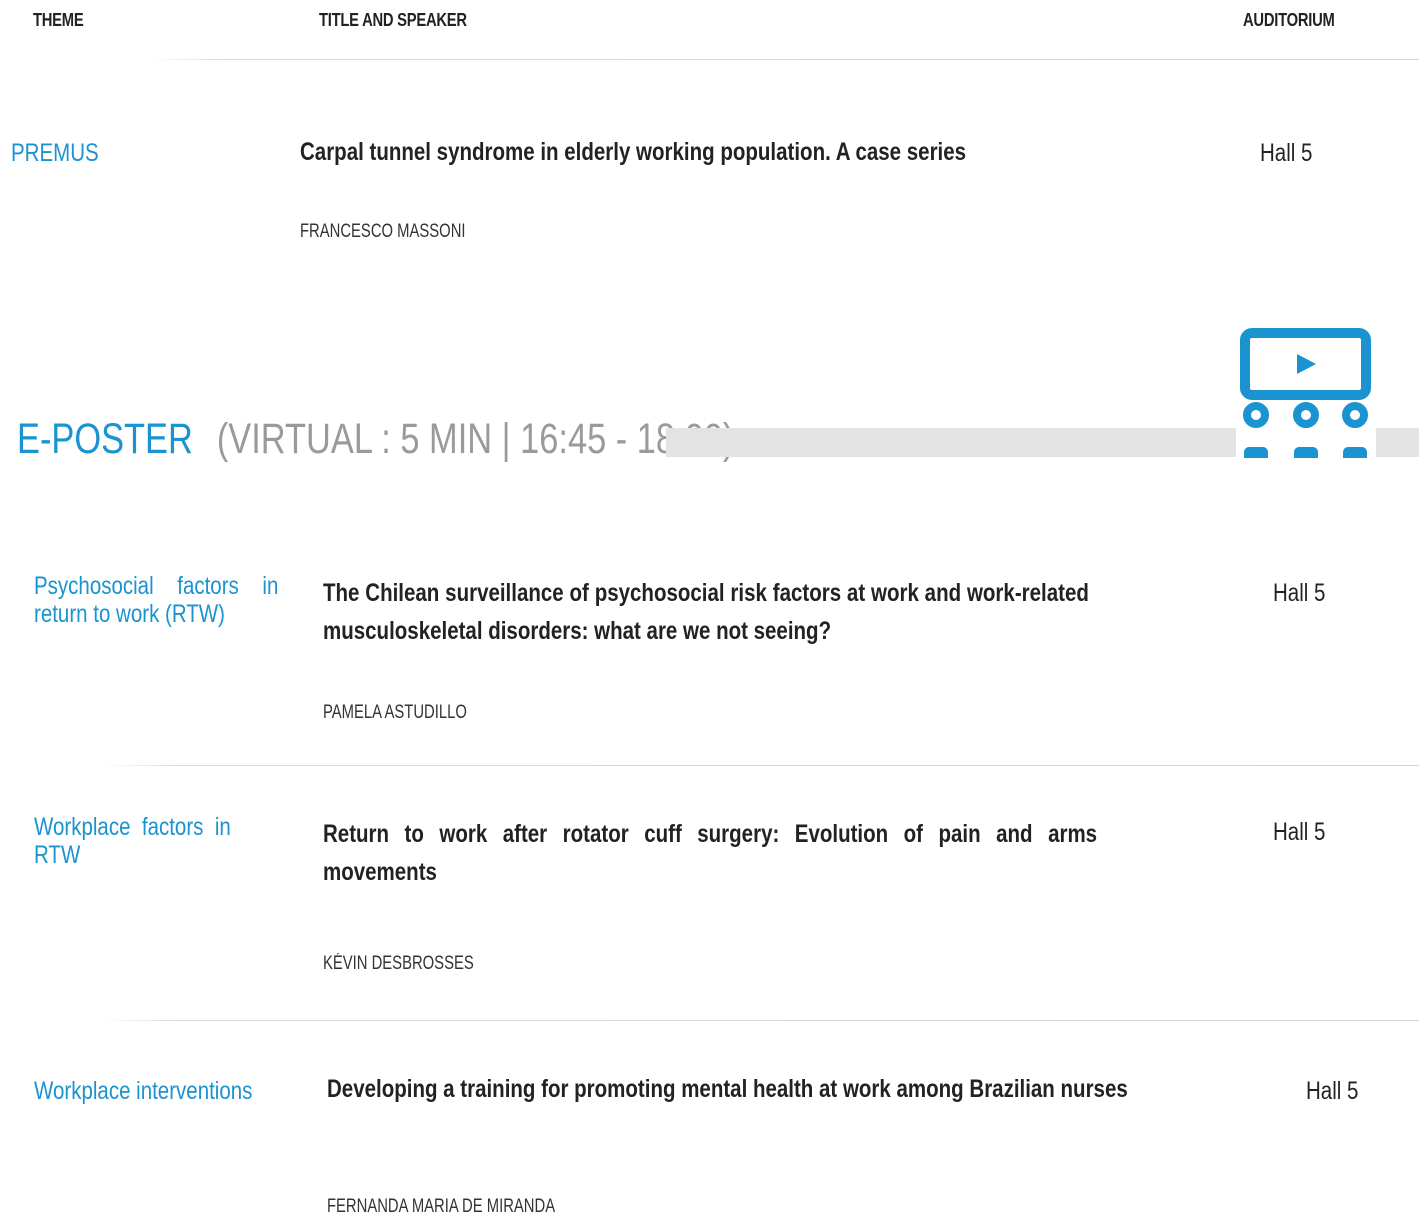 Image resolution: width=1419 pixels, height=1218 pixels. What do you see at coordinates (105, 439) in the screenshot?
I see `section-title-main: E-POSTER` at bounding box center [105, 439].